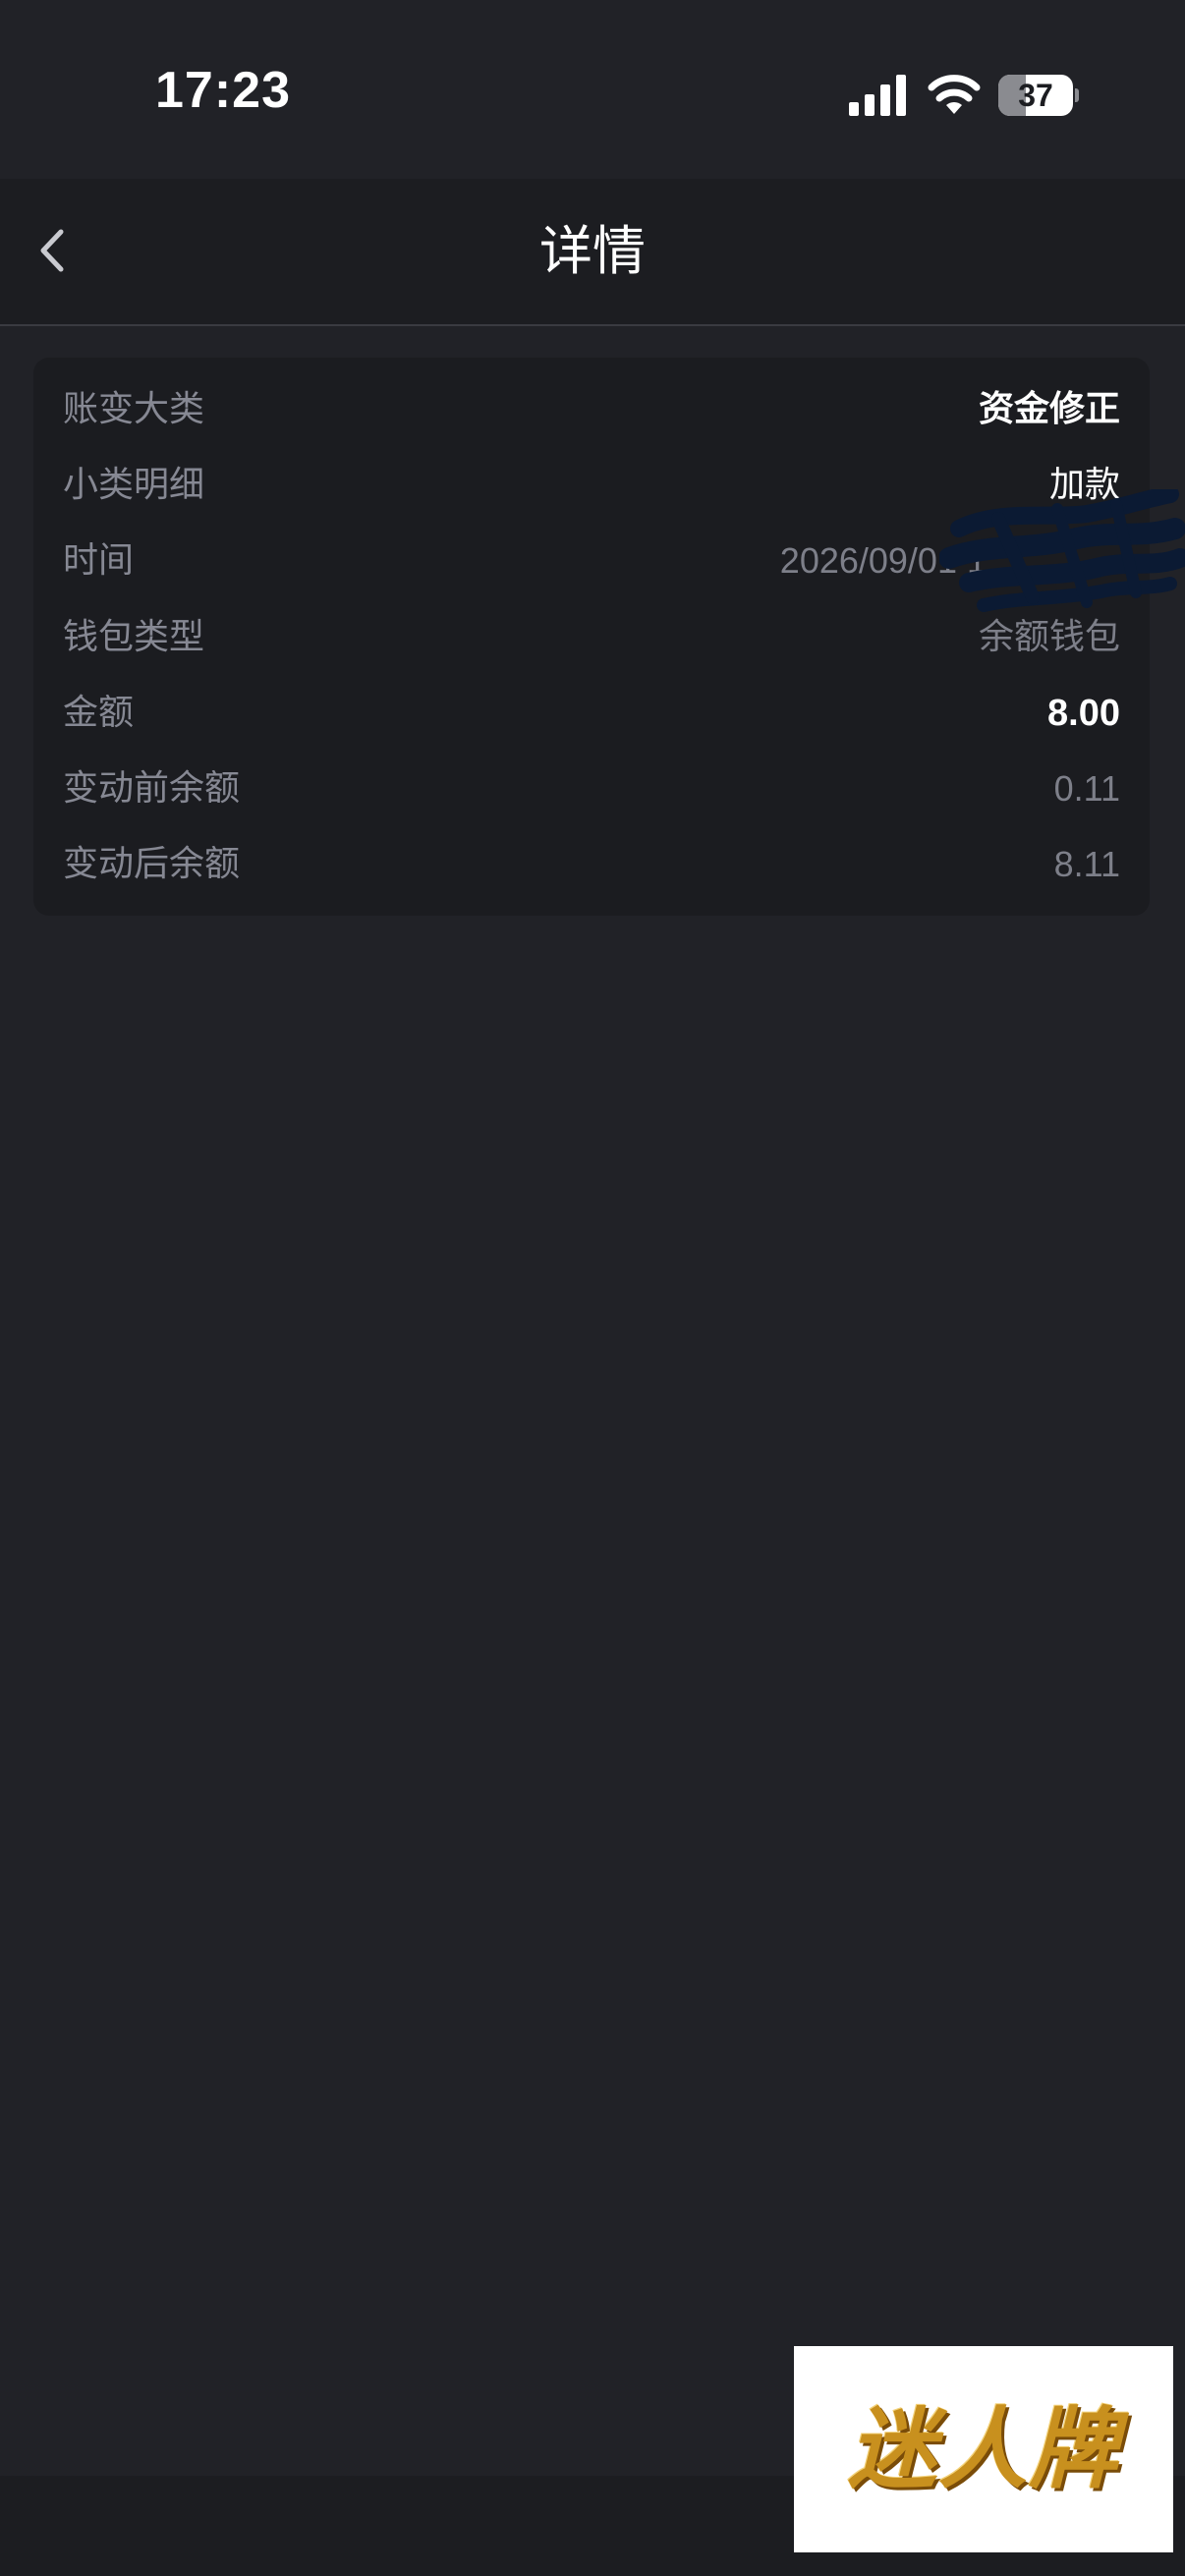  What do you see at coordinates (1062, 550) in the screenshot?
I see `redaction-scribble` at bounding box center [1062, 550].